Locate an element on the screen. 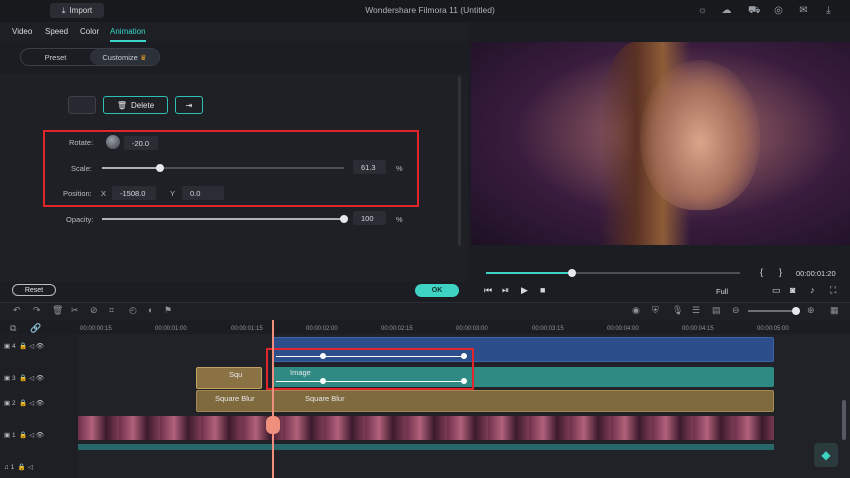 The width and height of the screenshot is (850, 478). track-header-3: ▣ 3 🔒 ◁ 👁 is located at coordinates (24, 378).